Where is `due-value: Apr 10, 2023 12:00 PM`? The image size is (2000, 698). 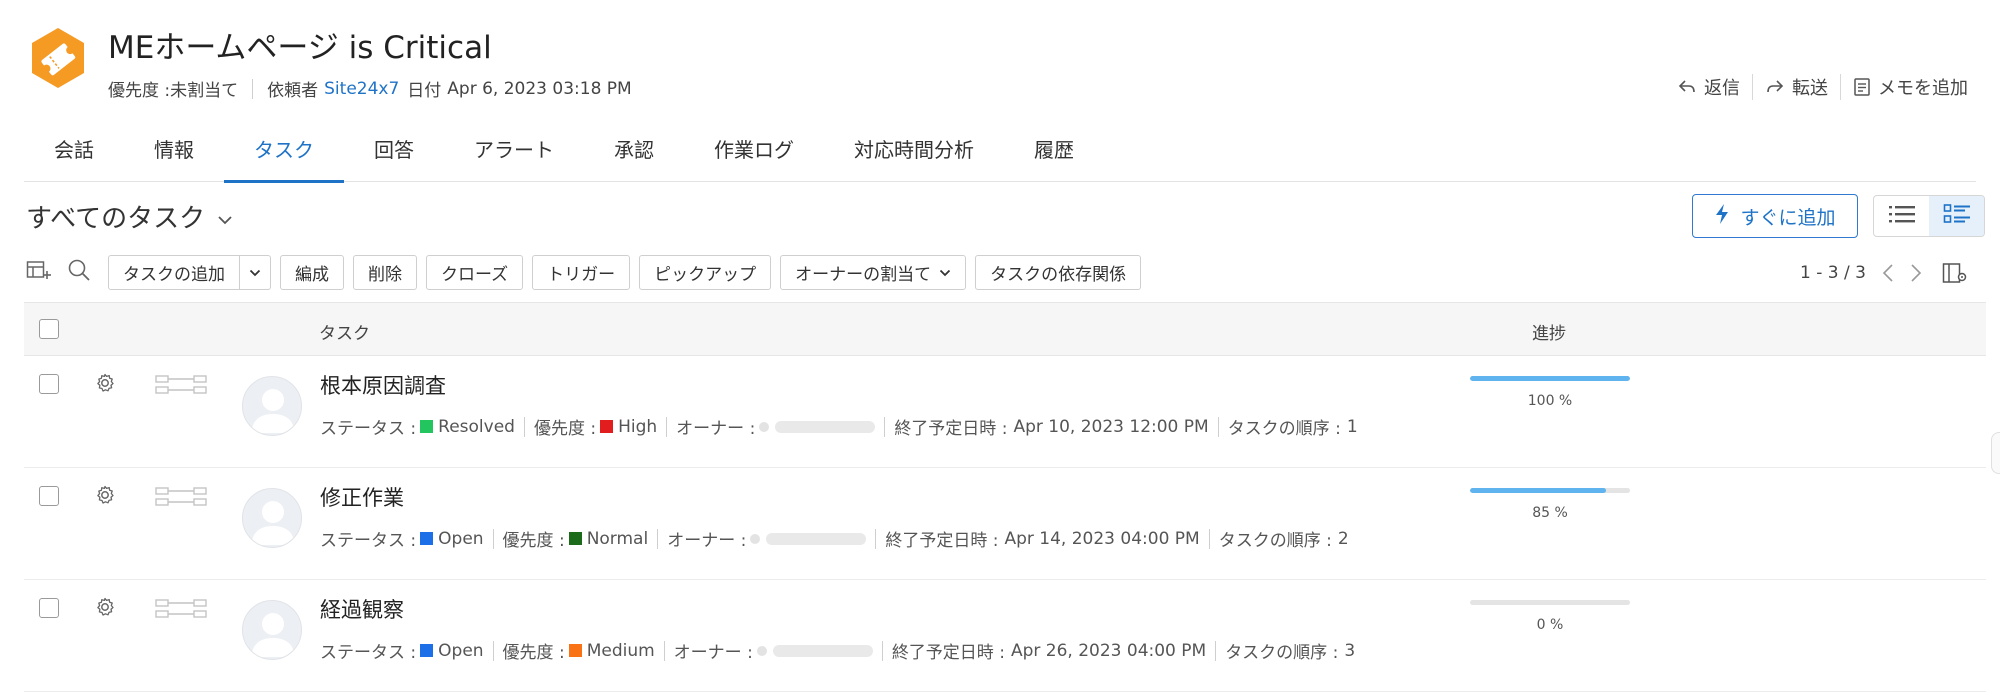
due-value: Apr 10, 2023 12:00 PM is located at coordinates (1111, 426).